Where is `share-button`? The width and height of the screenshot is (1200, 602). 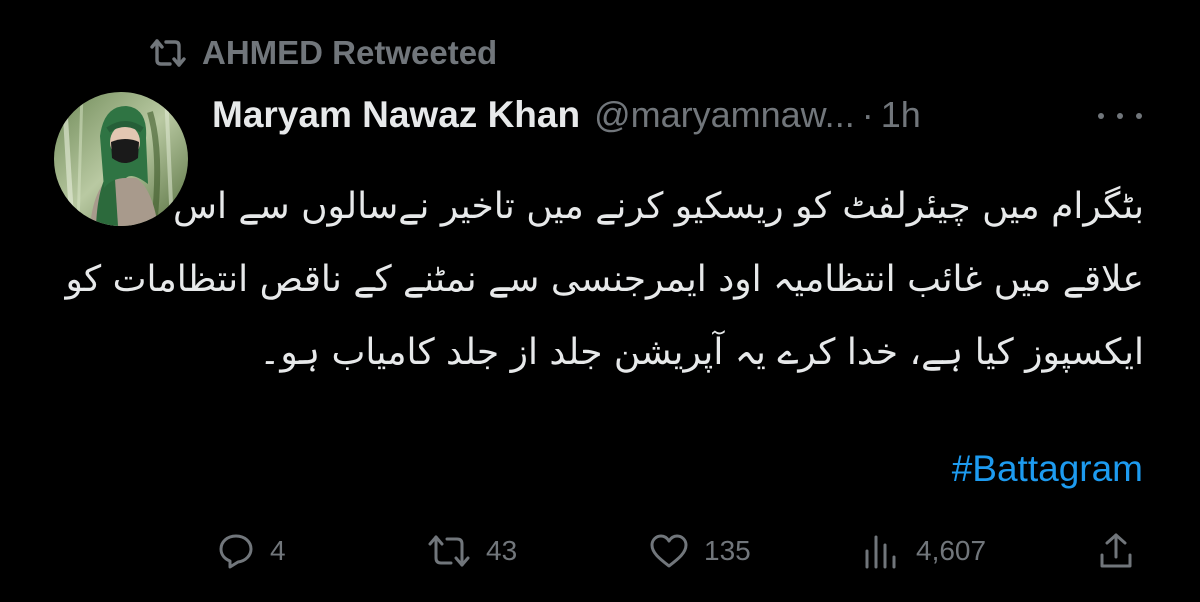 share-button is located at coordinates (1116, 551).